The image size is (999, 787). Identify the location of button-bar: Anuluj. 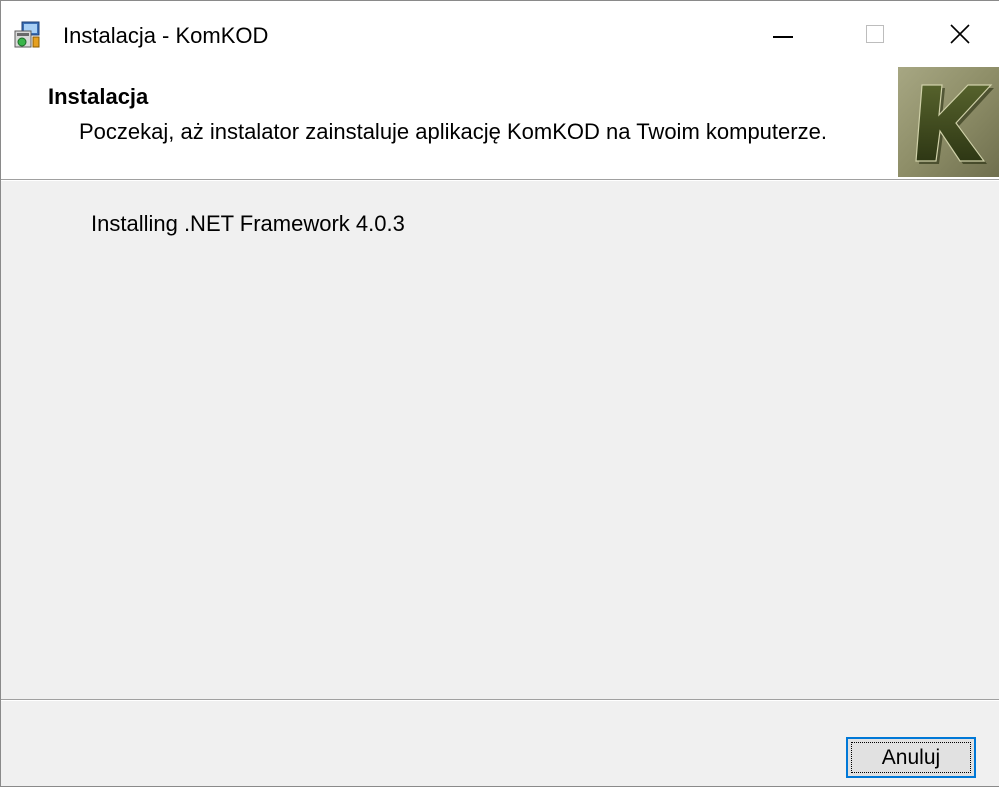
(500, 744).